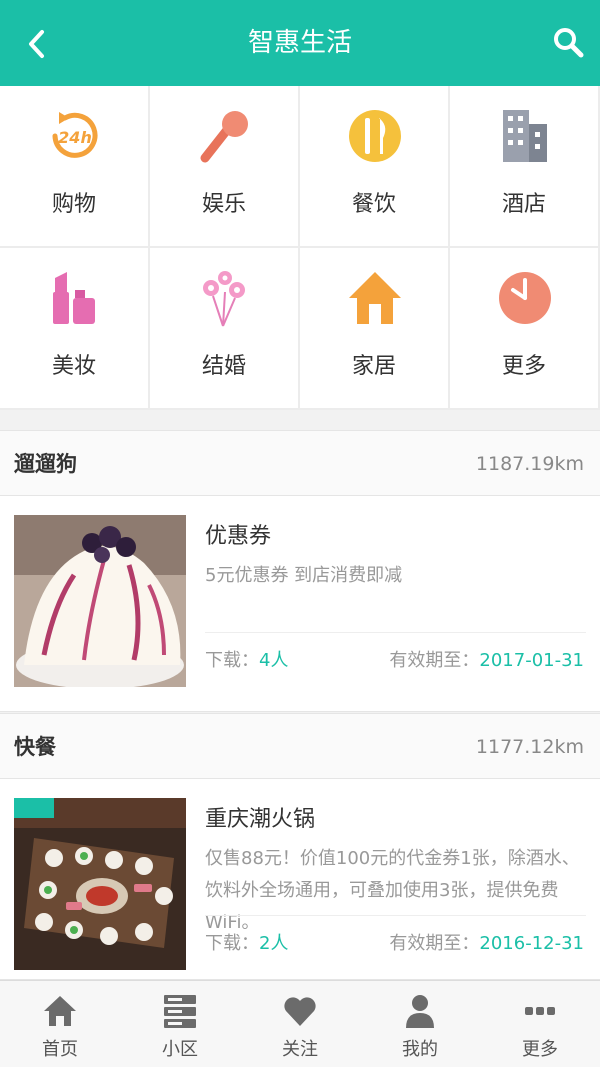  I want to click on home-icon, so click(60, 1011).